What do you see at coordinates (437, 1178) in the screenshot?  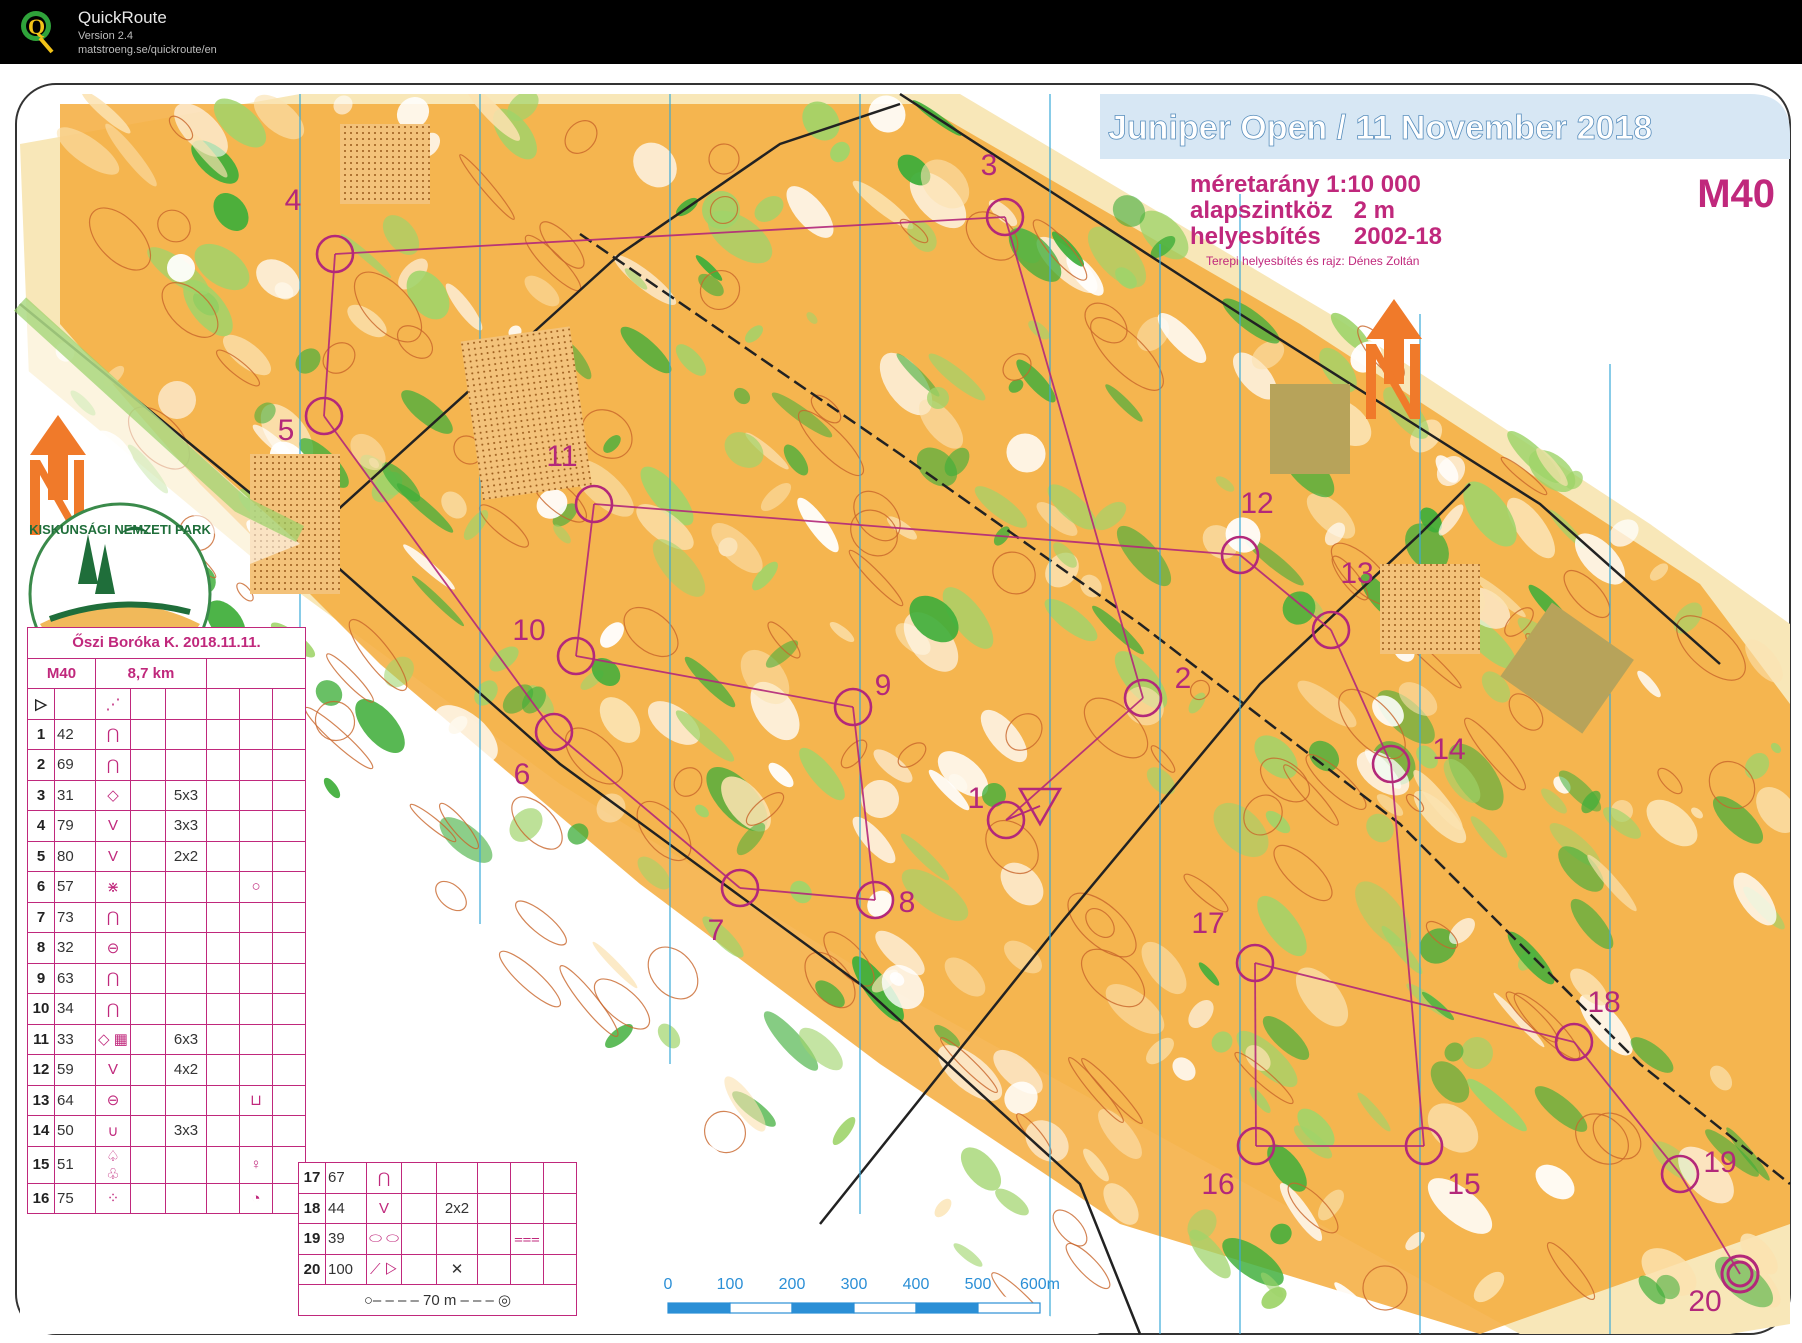 I see `description-row: 17 67 ⋂` at bounding box center [437, 1178].